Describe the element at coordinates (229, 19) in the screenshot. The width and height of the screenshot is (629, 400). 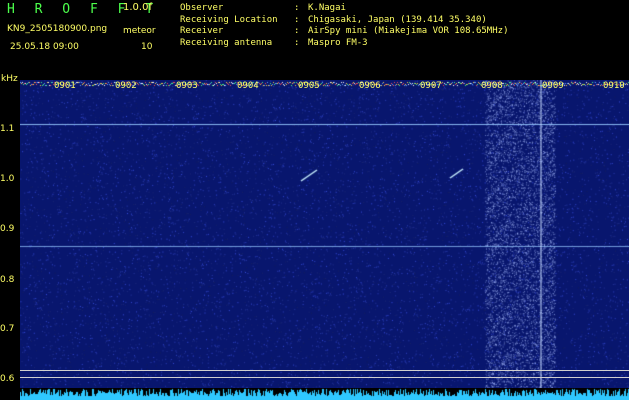
I see `info-key: Receiving Location` at that location.